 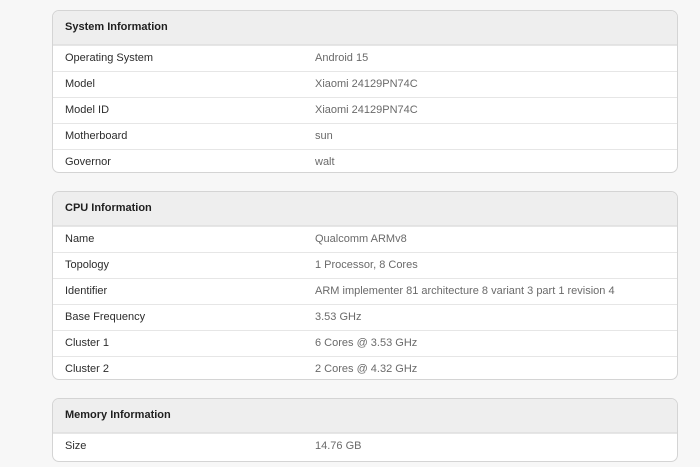 What do you see at coordinates (365, 416) in the screenshot?
I see `card-title: Memory Information` at bounding box center [365, 416].